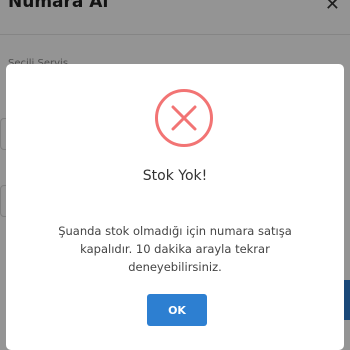  Describe the element at coordinates (184, 118) in the screenshot. I see `error-x-icon` at that location.